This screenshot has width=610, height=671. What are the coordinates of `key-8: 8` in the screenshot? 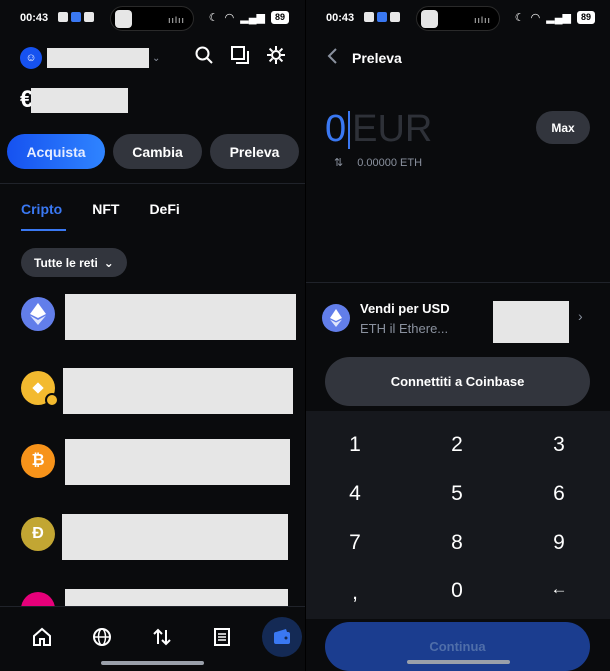 It's located at (457, 543).